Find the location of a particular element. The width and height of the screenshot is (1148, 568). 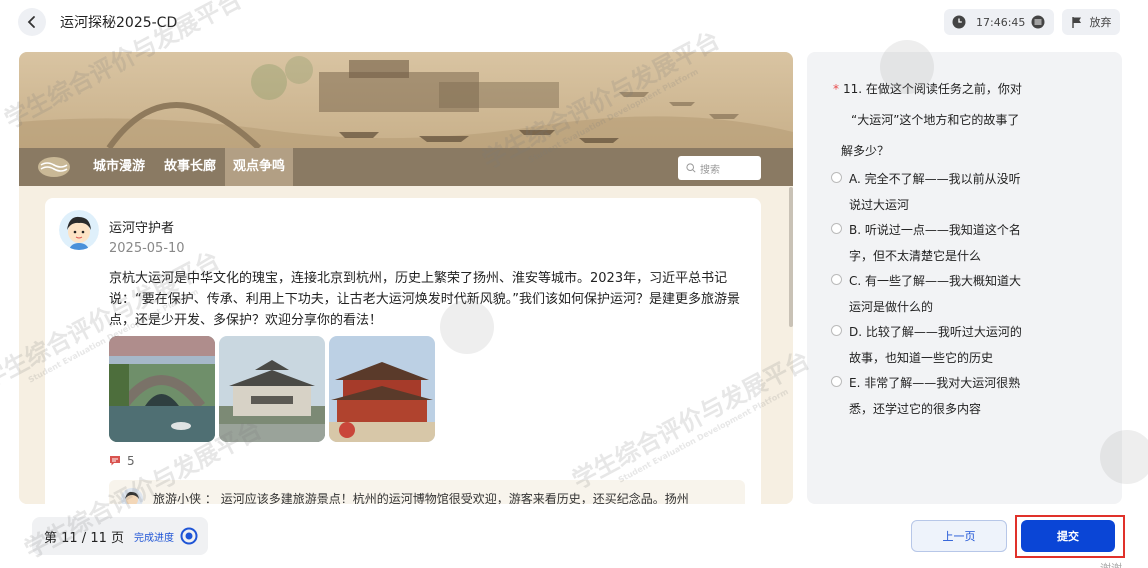

option-e: E. 非常了解——我对大运河很熟 悉，还学过它的很多内容 is located at coordinates (946, 396).